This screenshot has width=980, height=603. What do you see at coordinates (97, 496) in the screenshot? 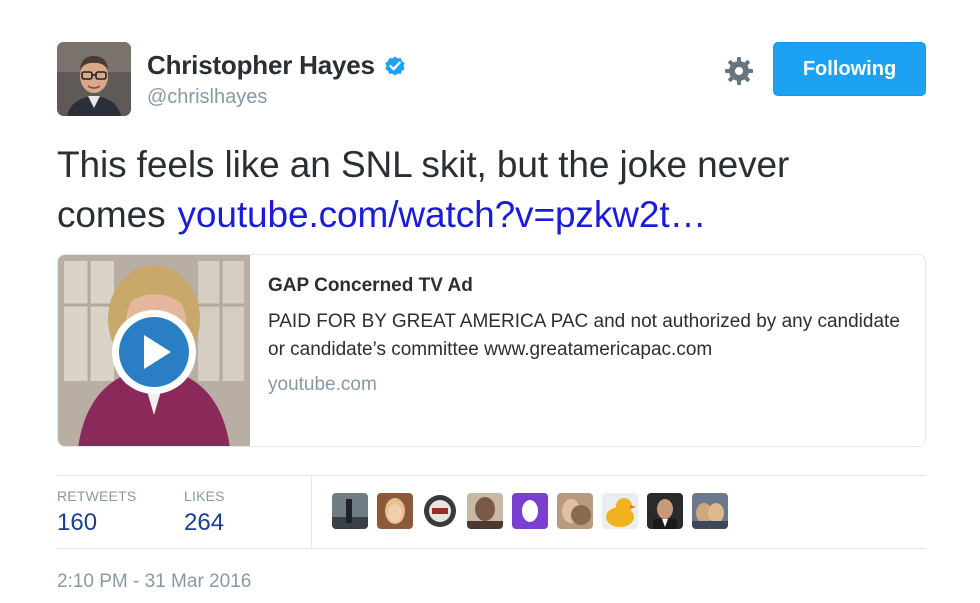
I see `retweets-label: RETWEETS` at bounding box center [97, 496].